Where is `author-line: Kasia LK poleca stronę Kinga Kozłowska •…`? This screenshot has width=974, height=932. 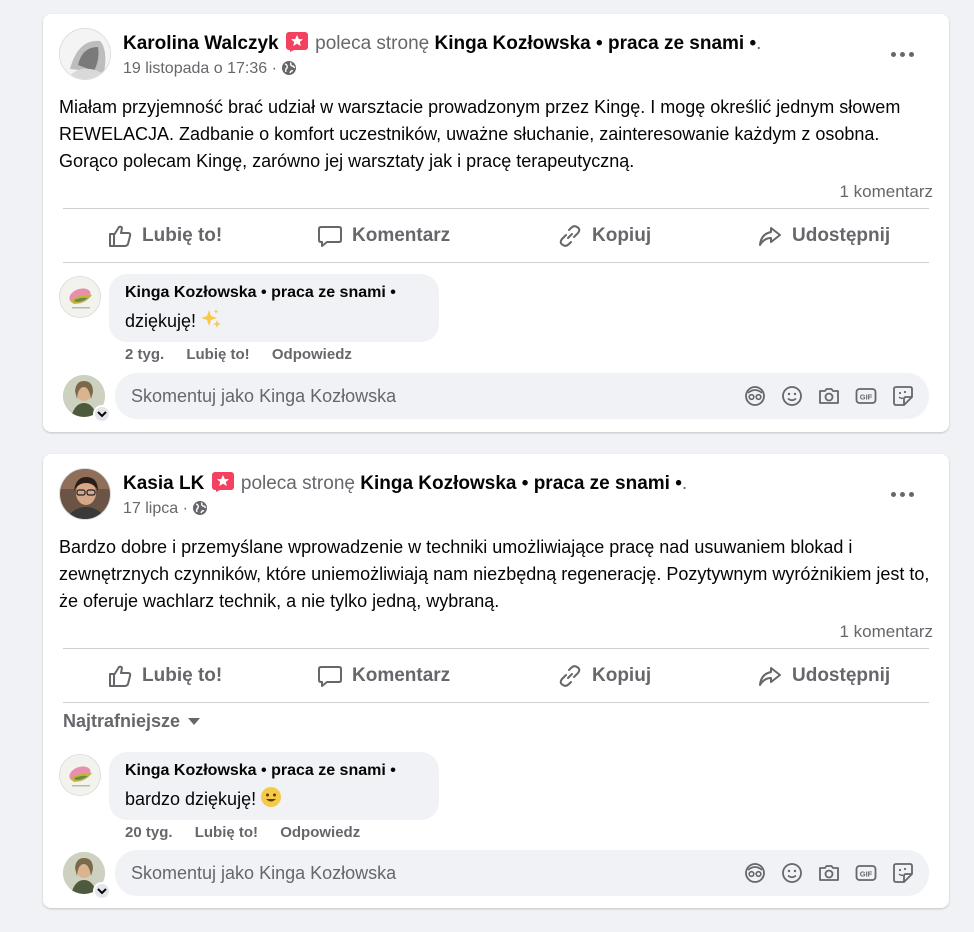
author-line: Kasia LK poleca stronę Kinga Kozłowska •… is located at coordinates (405, 483).